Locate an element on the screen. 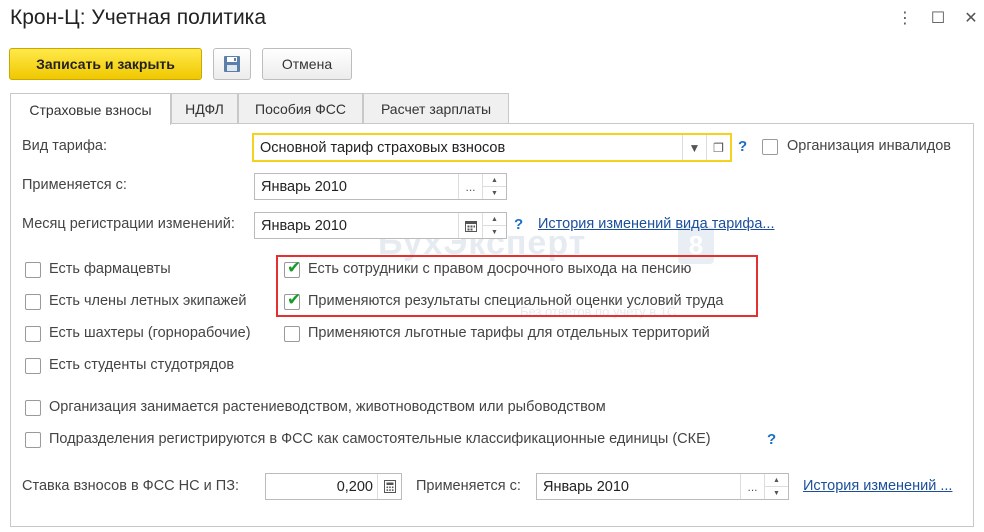  tariff-help-icon: ? is located at coordinates (742, 146).